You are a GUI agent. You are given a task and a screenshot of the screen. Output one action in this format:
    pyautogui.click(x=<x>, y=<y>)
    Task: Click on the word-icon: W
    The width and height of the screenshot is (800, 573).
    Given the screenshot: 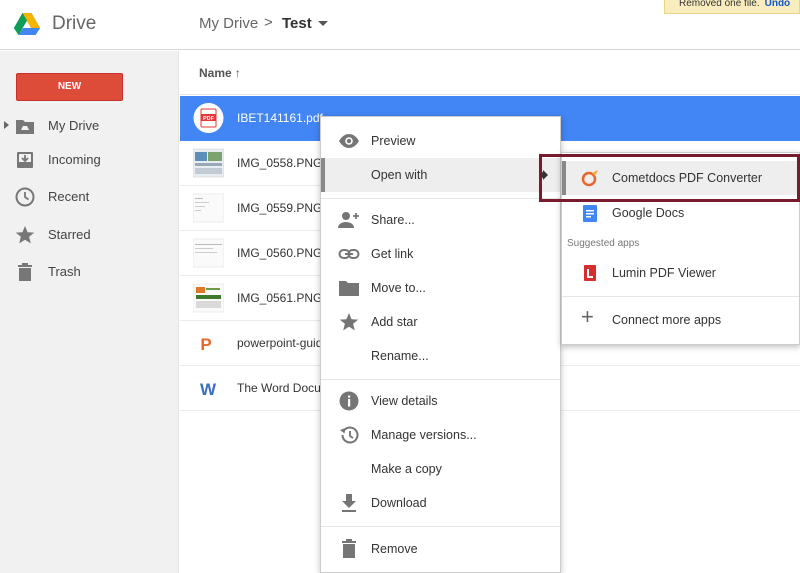 What is the action you would take?
    pyautogui.click(x=208, y=389)
    